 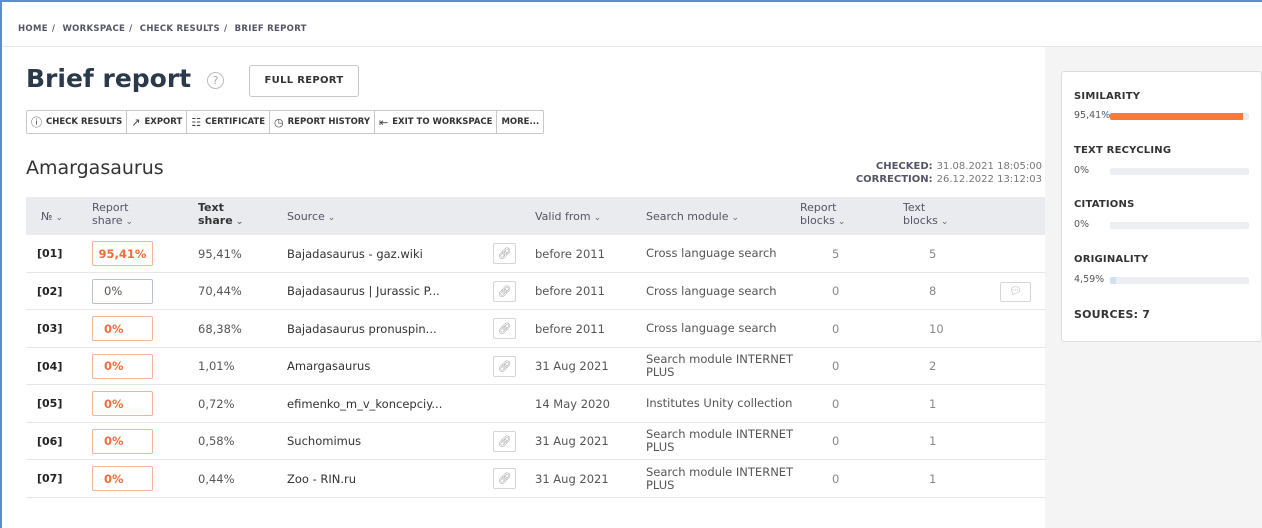 I want to click on col-report-blocks: Report blocks ⌄, so click(x=822, y=215).